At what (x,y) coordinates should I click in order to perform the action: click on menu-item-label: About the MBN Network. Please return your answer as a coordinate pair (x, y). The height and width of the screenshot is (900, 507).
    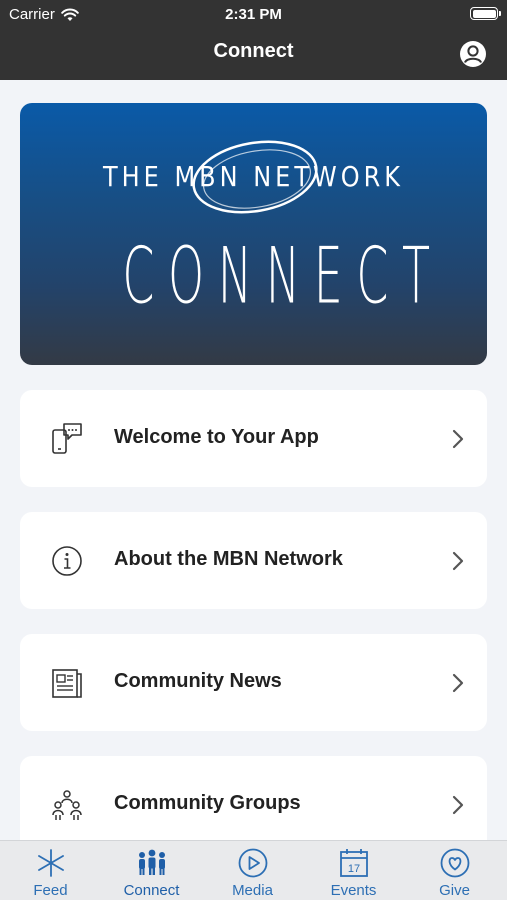
    Looking at the image, I should click on (228, 559).